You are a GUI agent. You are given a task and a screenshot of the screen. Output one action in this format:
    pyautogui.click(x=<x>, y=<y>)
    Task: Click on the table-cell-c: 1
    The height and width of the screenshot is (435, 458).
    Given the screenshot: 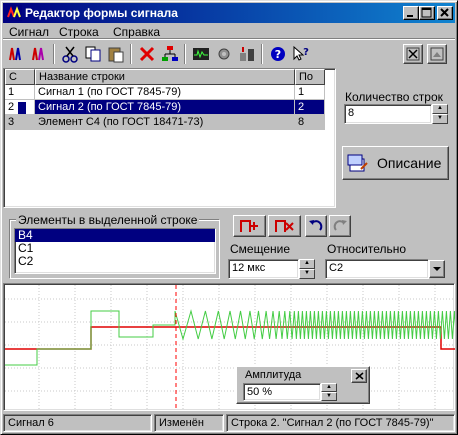 What is the action you would take?
    pyautogui.click(x=20, y=92)
    